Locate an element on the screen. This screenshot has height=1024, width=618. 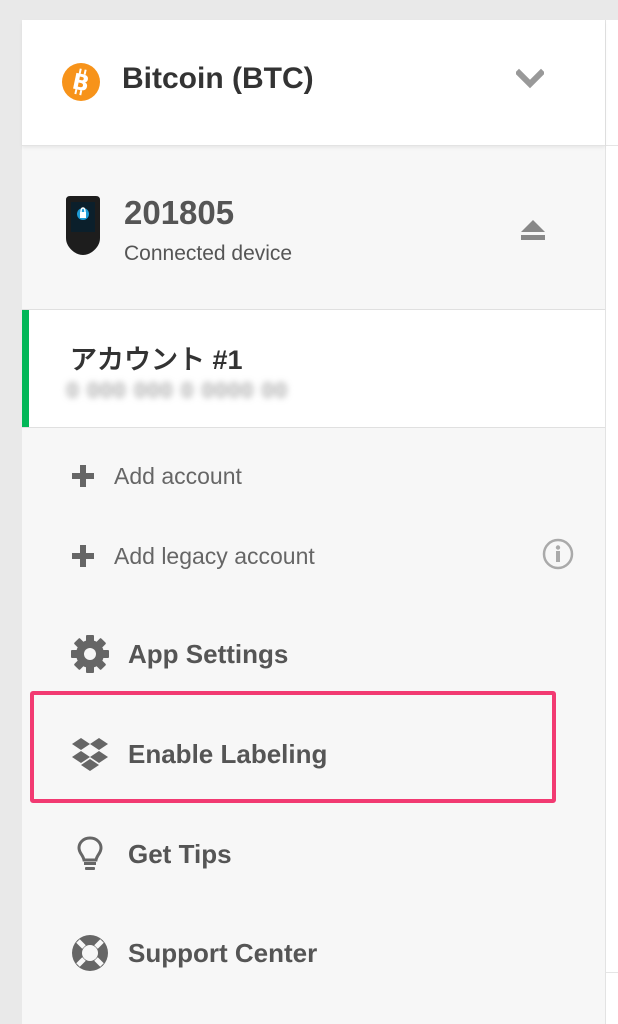
add-account-label: Add account is located at coordinates (178, 475).